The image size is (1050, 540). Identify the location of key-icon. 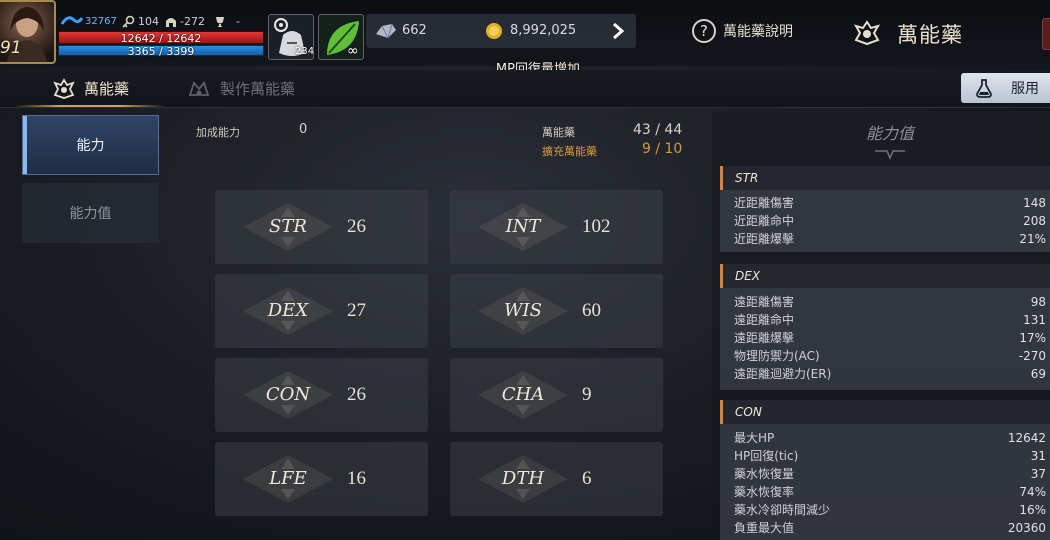
(128, 21).